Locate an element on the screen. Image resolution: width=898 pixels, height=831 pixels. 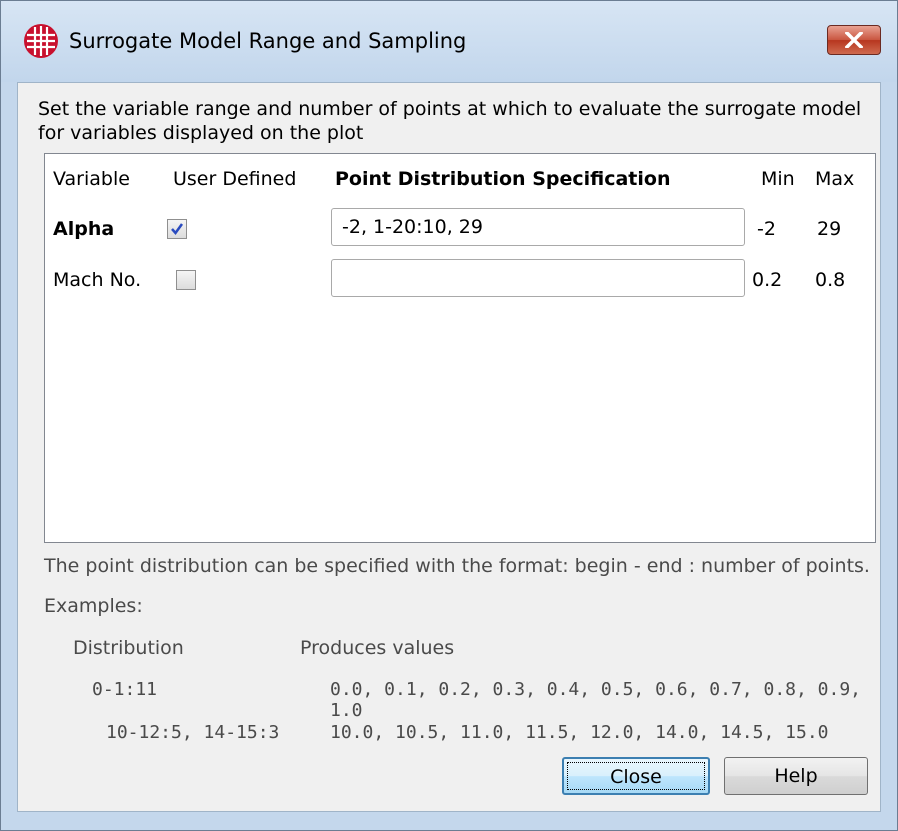
min-value: -2 is located at coordinates (766, 229).